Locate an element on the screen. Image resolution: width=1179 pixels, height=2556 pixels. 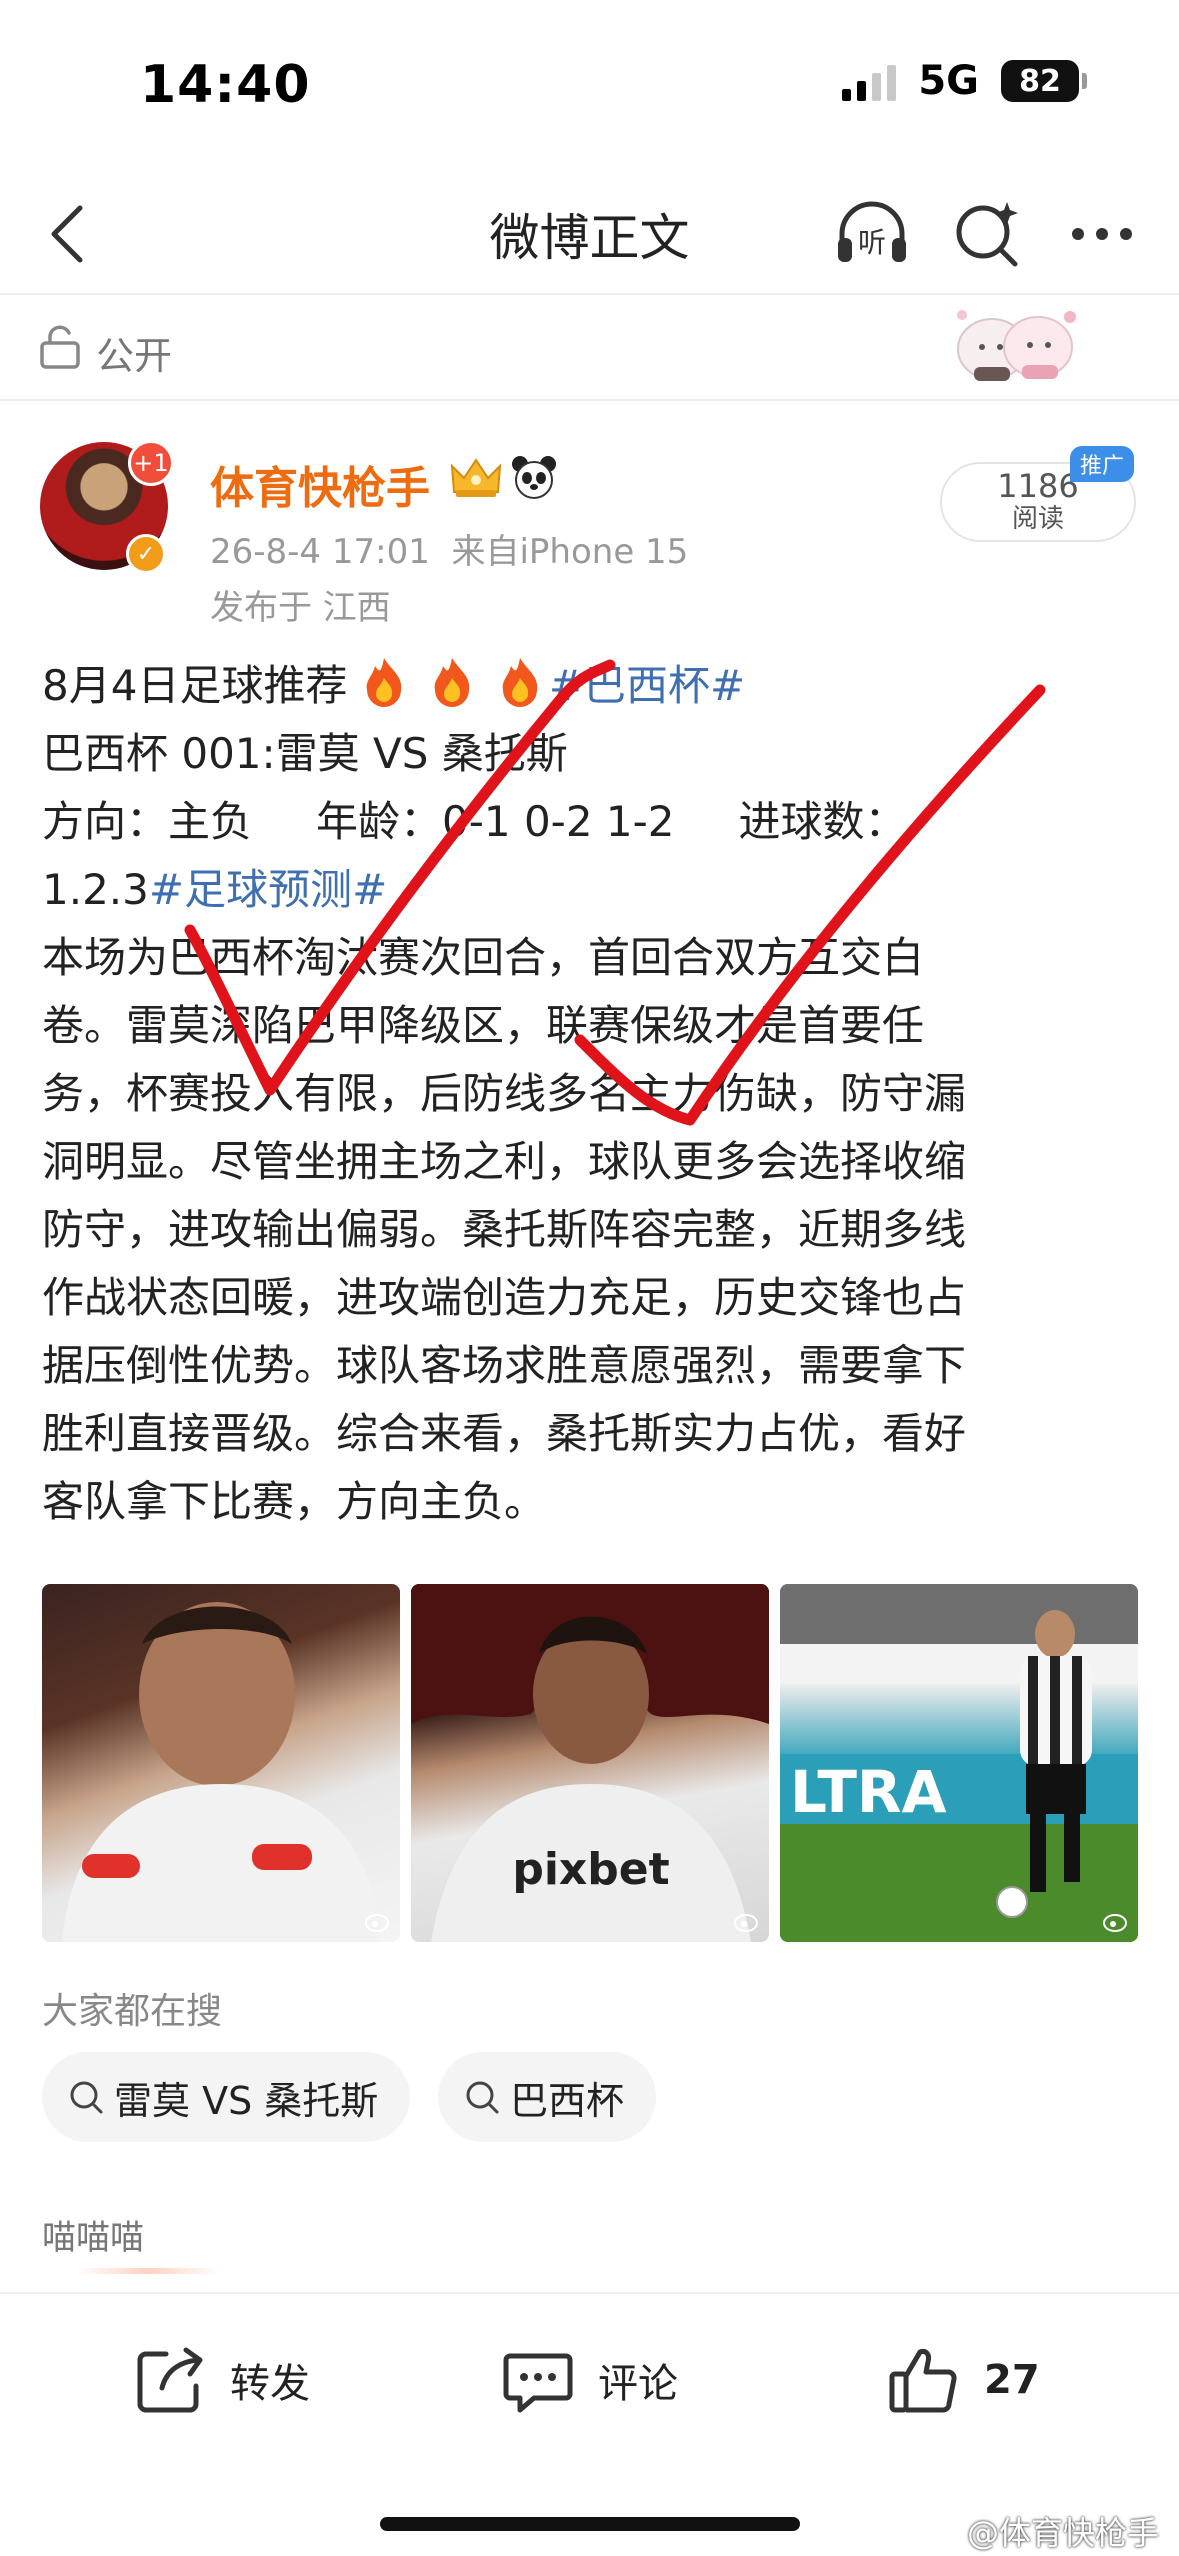
forward-icon is located at coordinates (170, 2380).